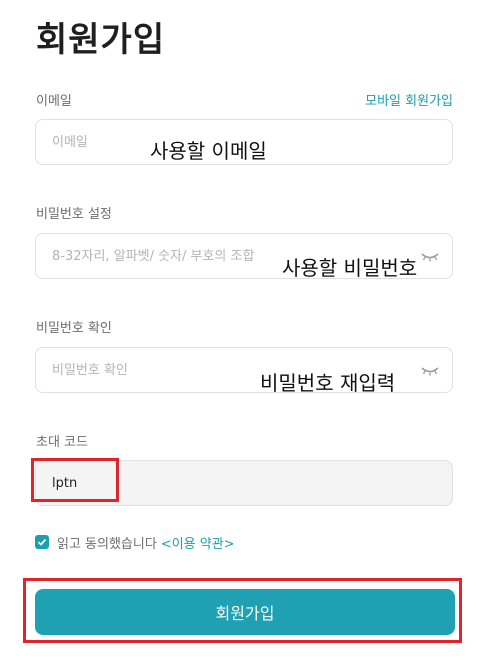  Describe the element at coordinates (62, 442) in the screenshot. I see `invite-code-label: 초대 코드` at that location.